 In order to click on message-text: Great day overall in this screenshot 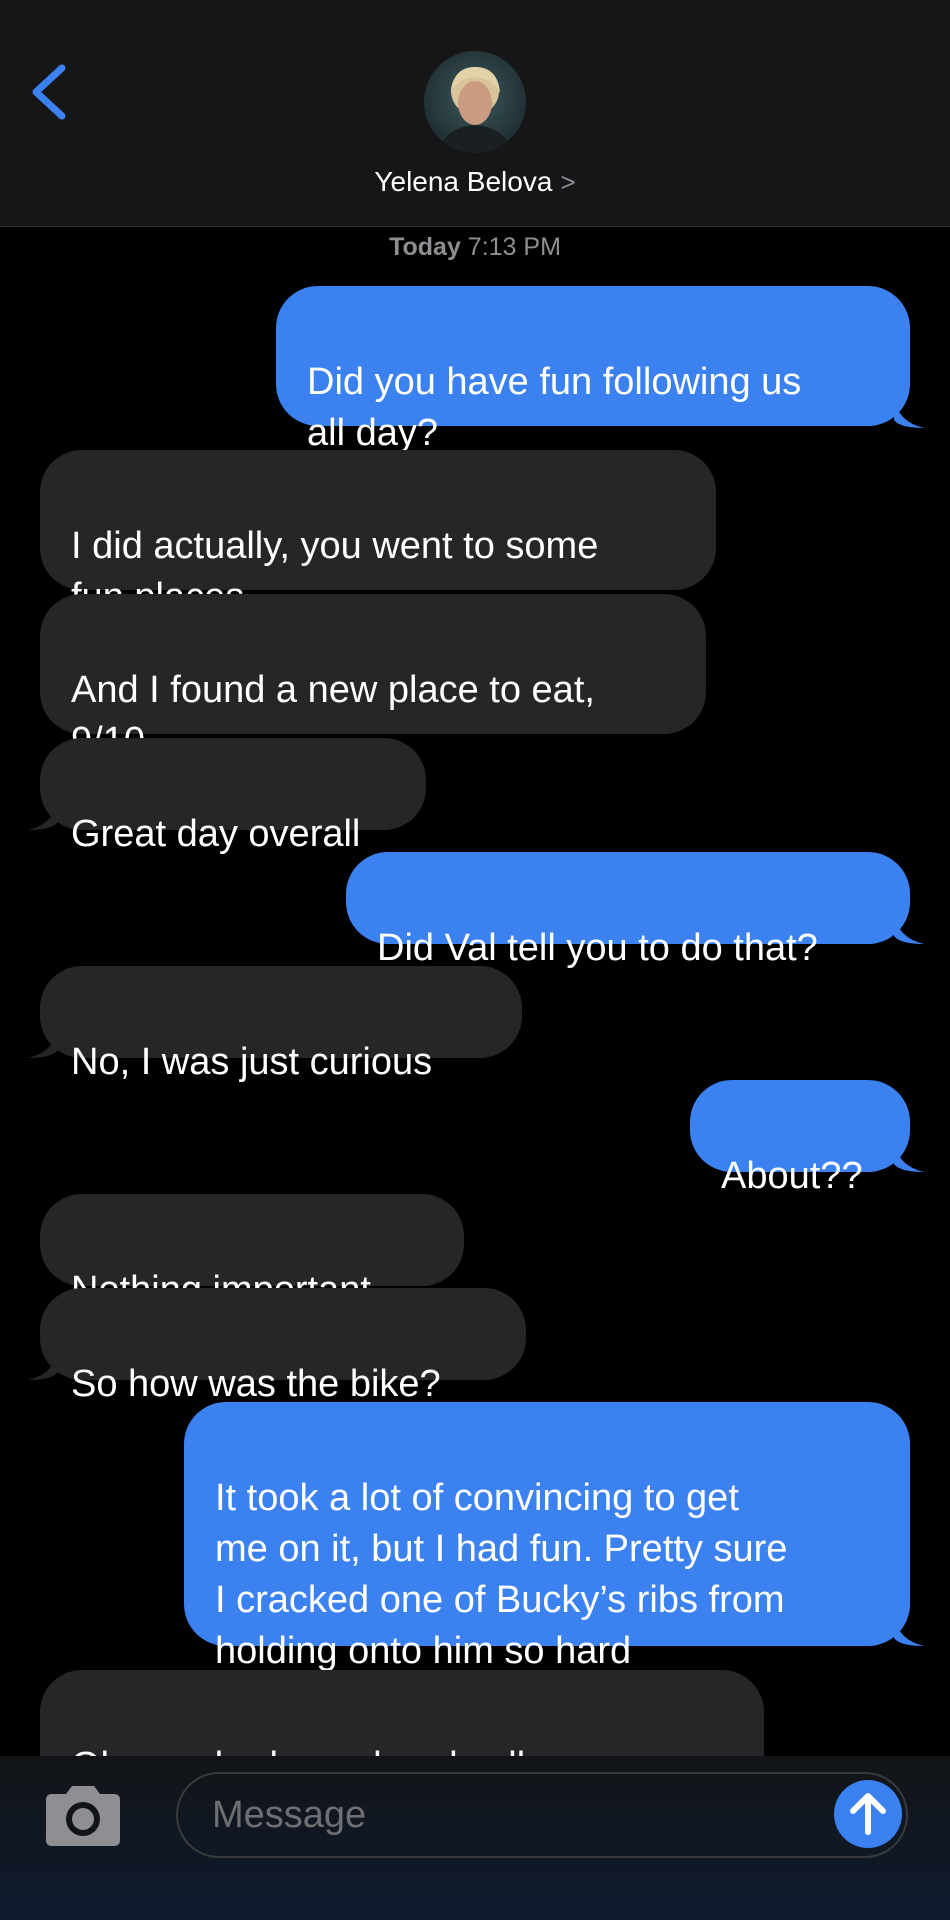, I will do `click(216, 834)`.